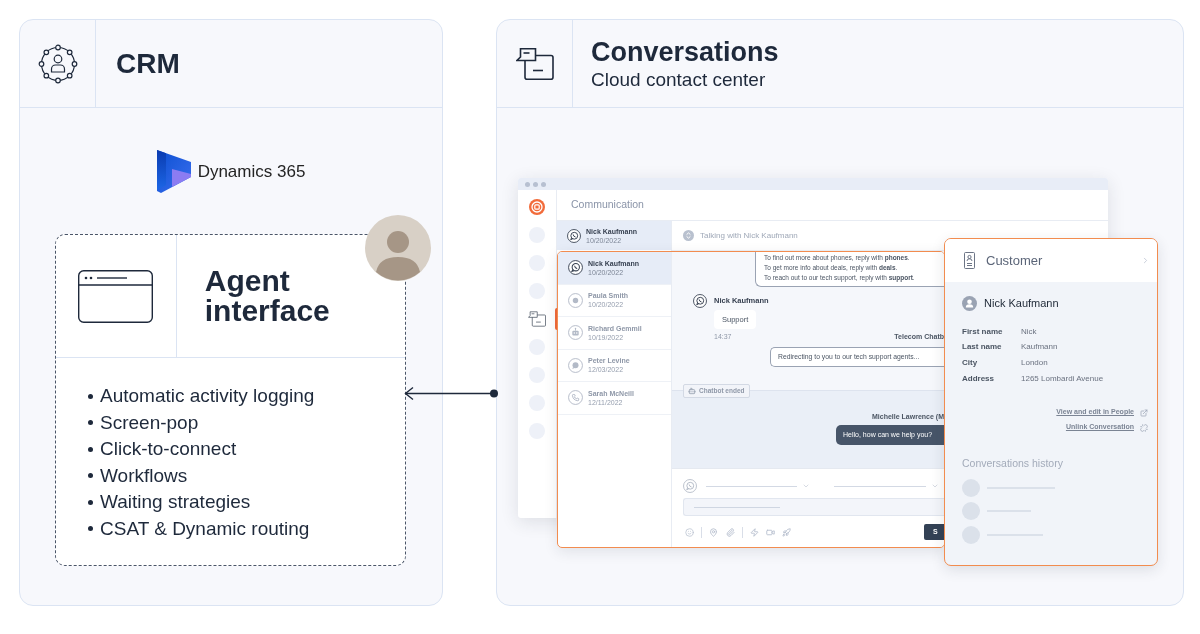 The width and height of the screenshot is (1200, 634). Describe the element at coordinates (813, 507) in the screenshot. I see `message-input-field` at that location.